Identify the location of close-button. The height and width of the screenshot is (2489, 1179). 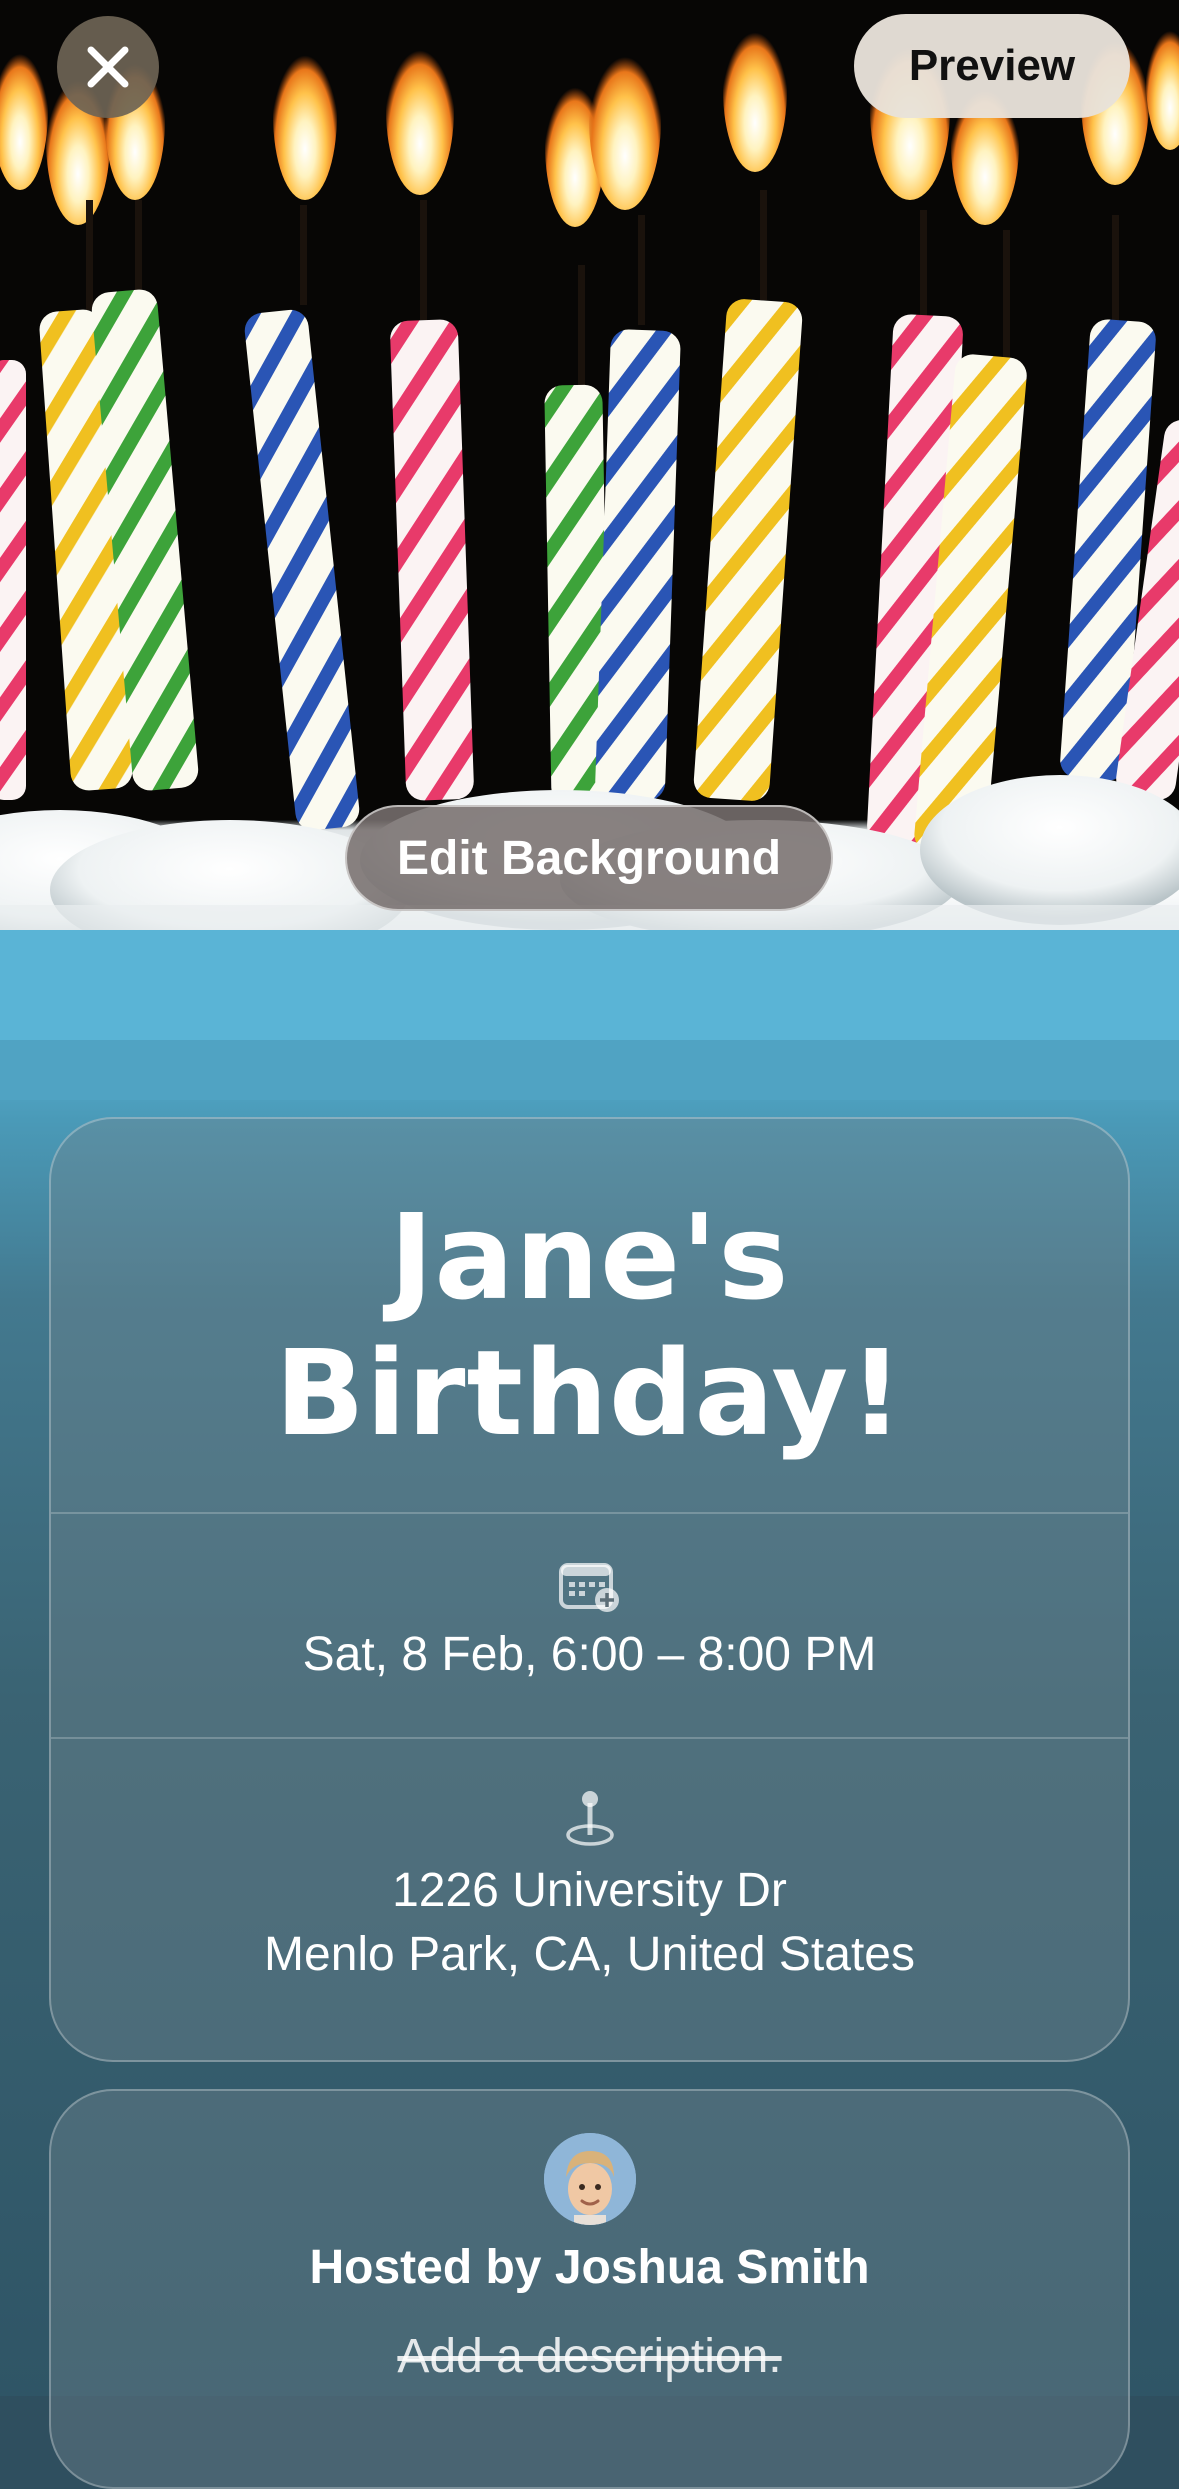
(108, 67).